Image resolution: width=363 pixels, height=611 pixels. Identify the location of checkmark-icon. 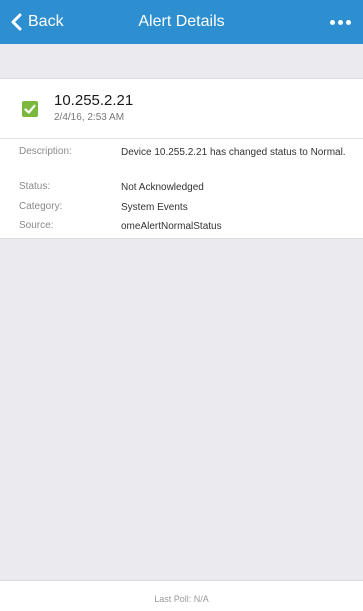
(30, 109).